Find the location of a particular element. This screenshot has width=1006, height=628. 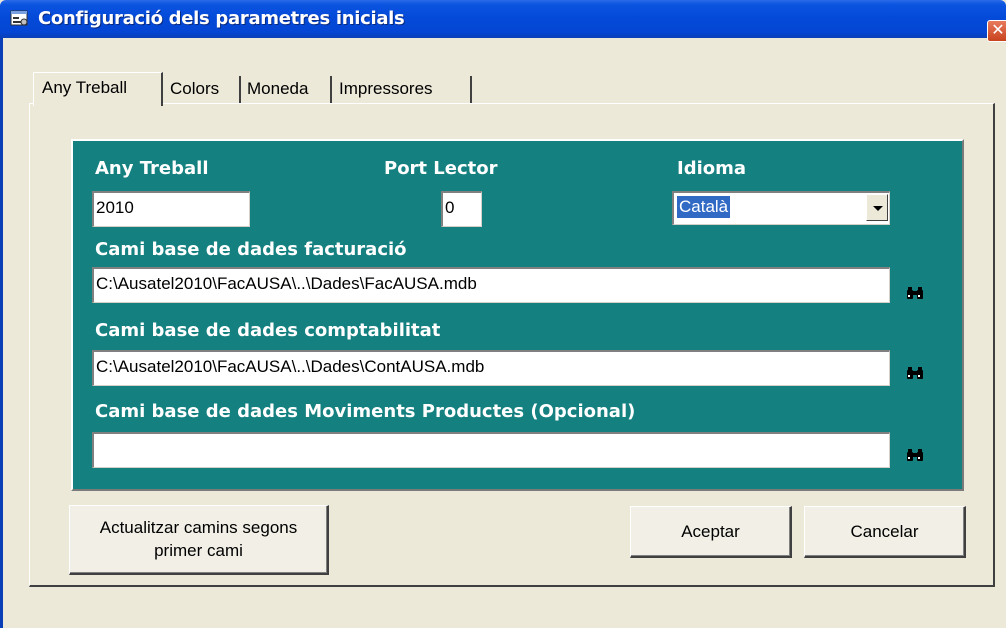

tab-moneda: Moneda is located at coordinates (288, 90).